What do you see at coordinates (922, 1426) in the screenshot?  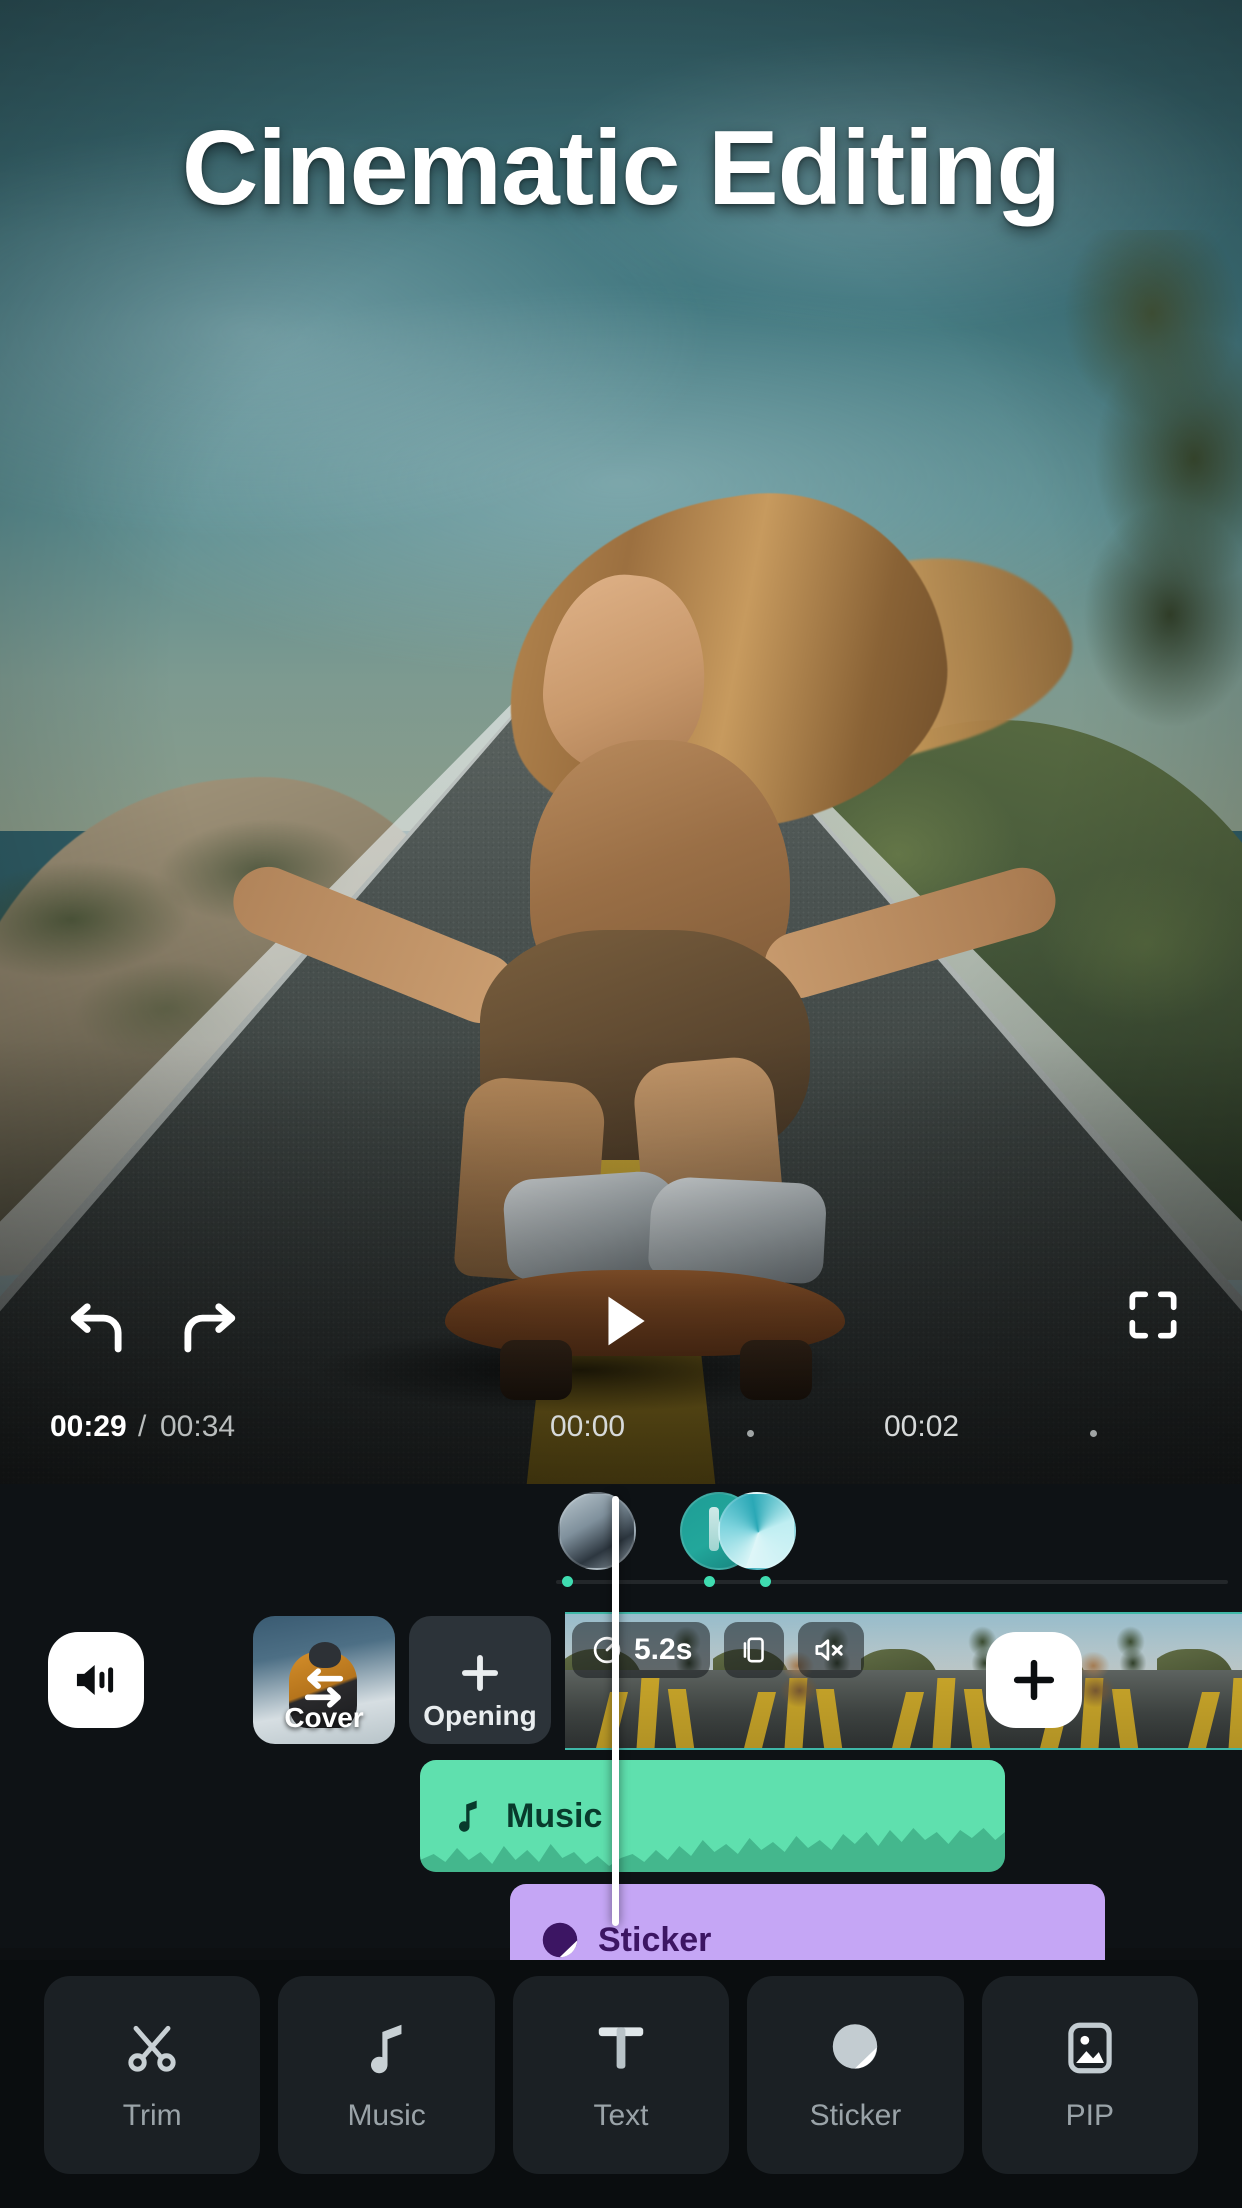 I see `ruler-mark-1: 00:02` at bounding box center [922, 1426].